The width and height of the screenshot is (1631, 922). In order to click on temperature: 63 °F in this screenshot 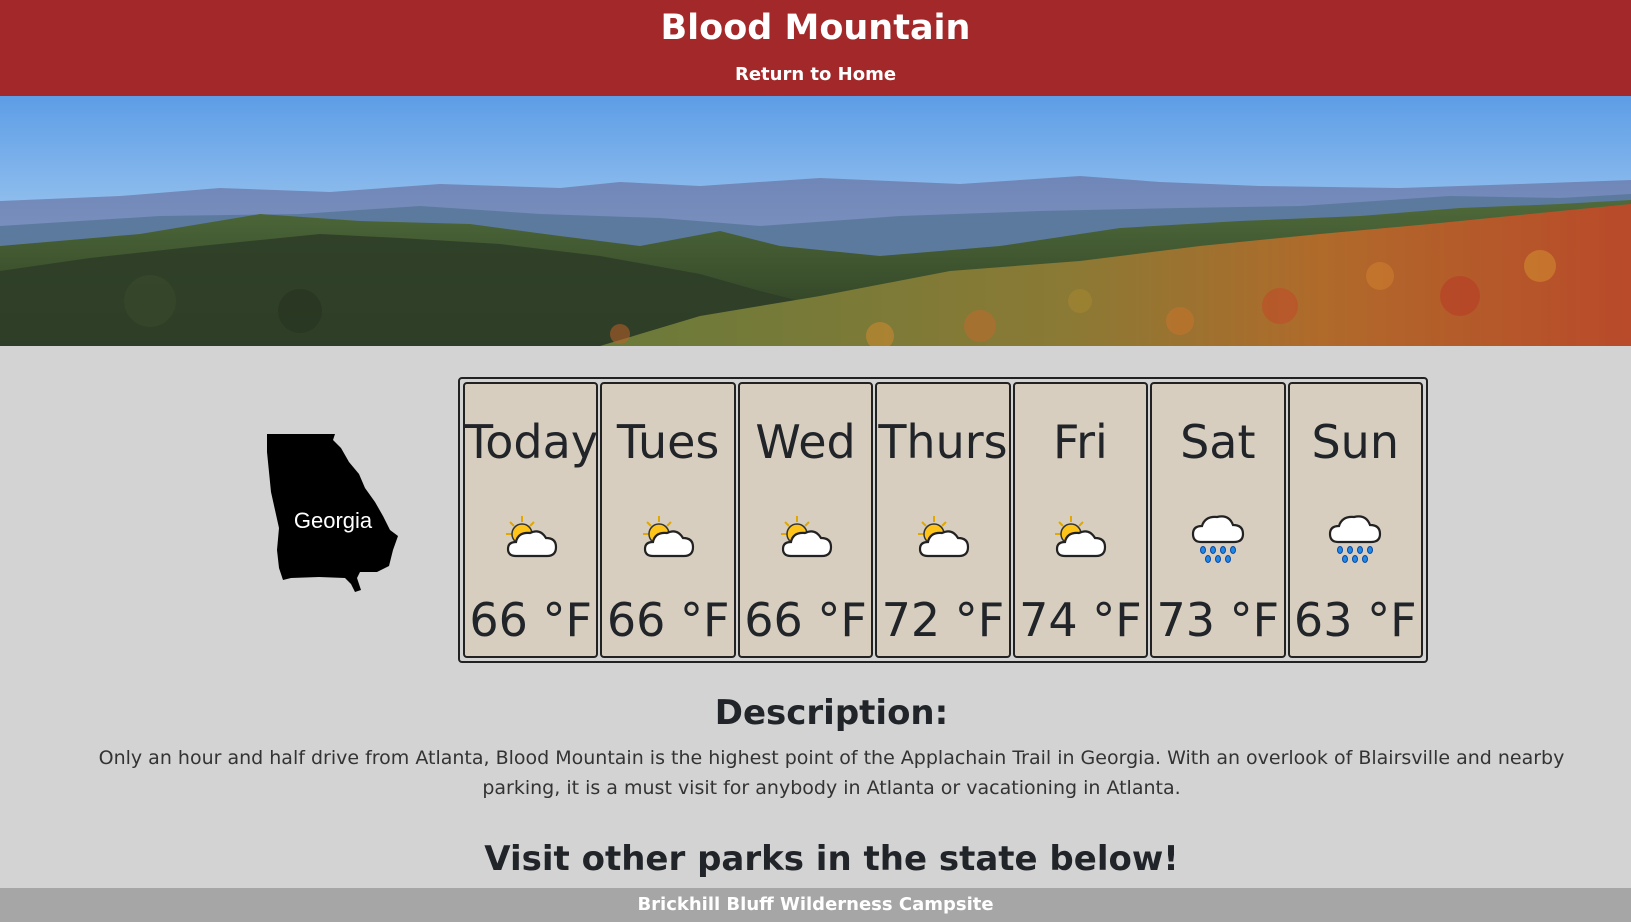, I will do `click(1355, 620)`.